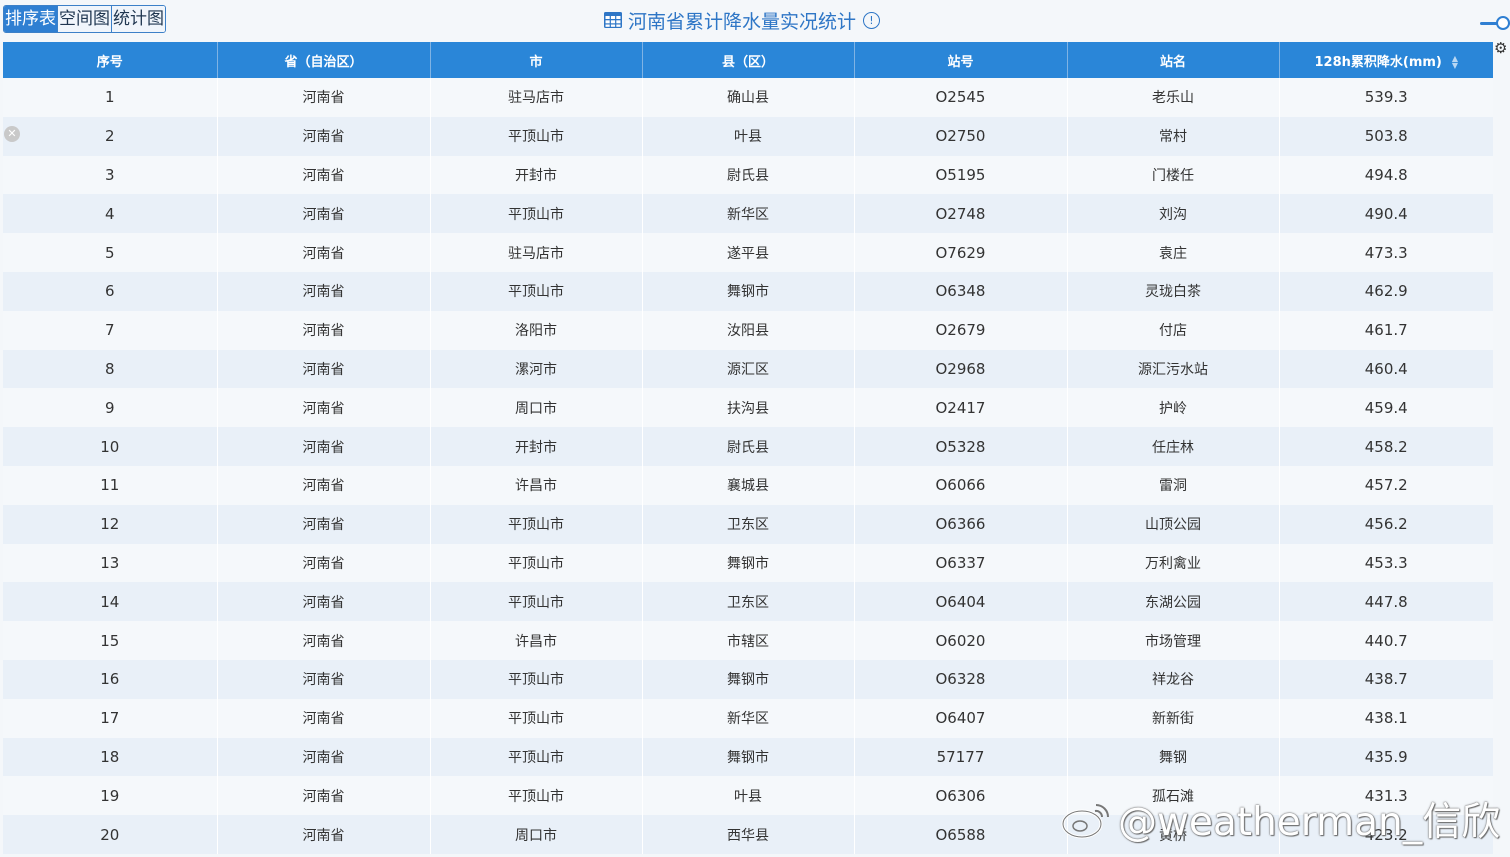 The width and height of the screenshot is (1510, 857). I want to click on cell-city: 漯河市, so click(536, 369).